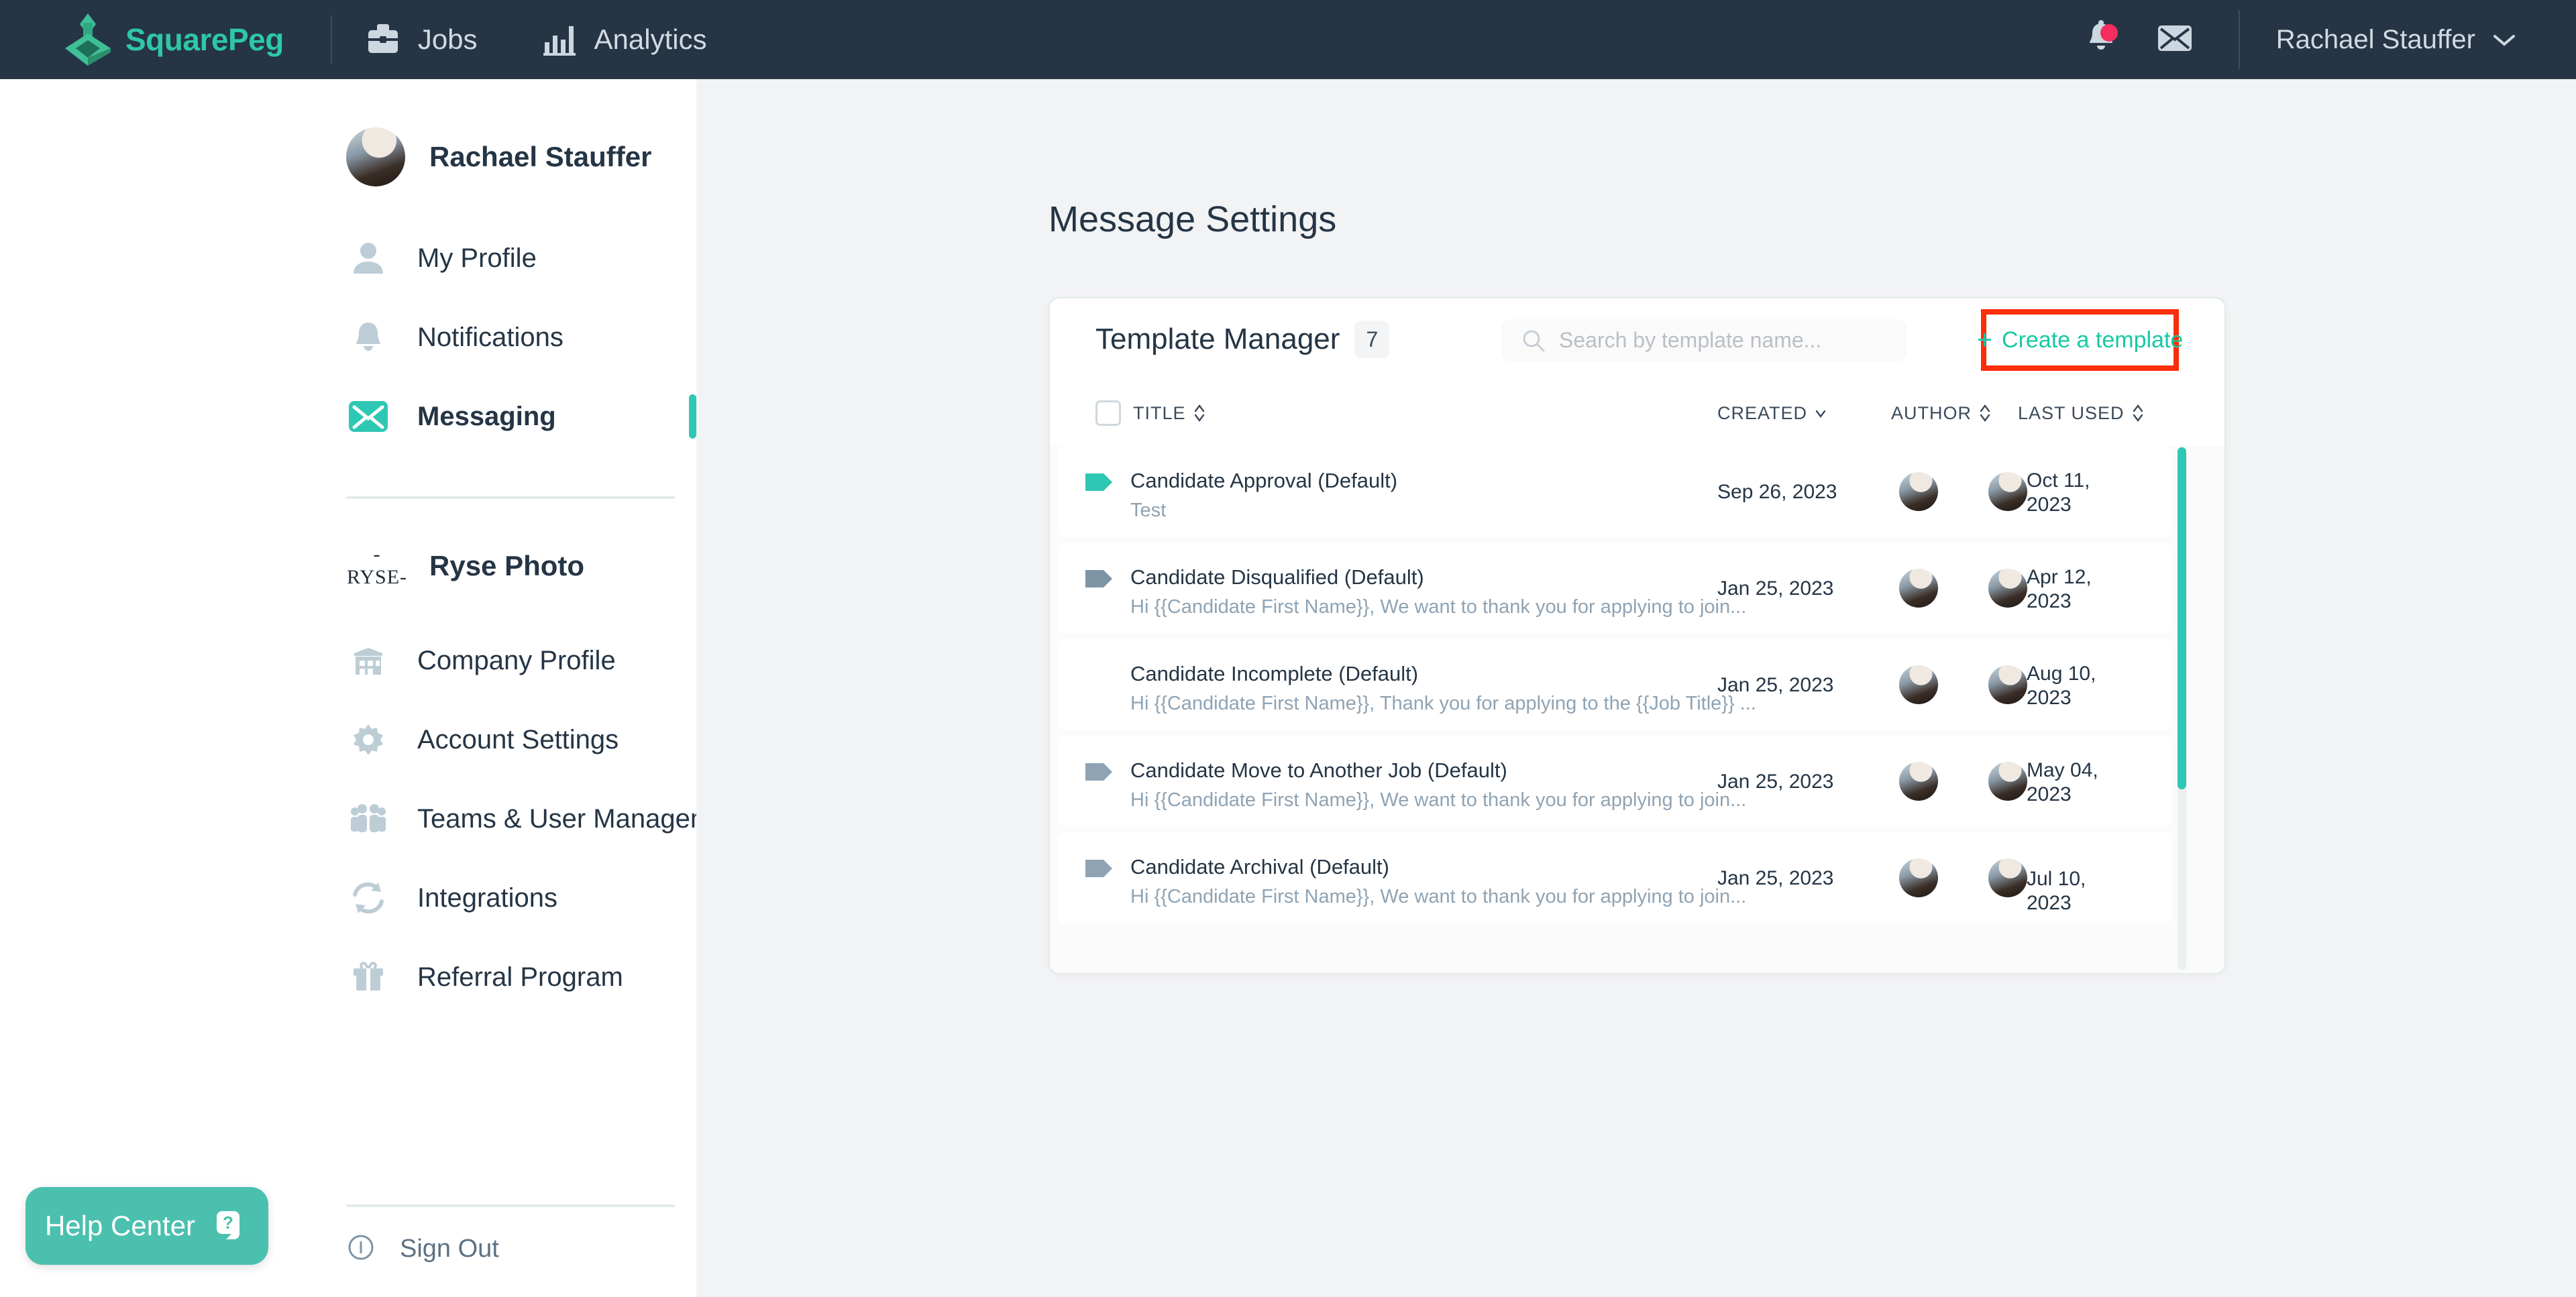 This screenshot has width=2576, height=1297. What do you see at coordinates (520, 977) in the screenshot?
I see `sidebar-item-referral-program-label: Referral Program` at bounding box center [520, 977].